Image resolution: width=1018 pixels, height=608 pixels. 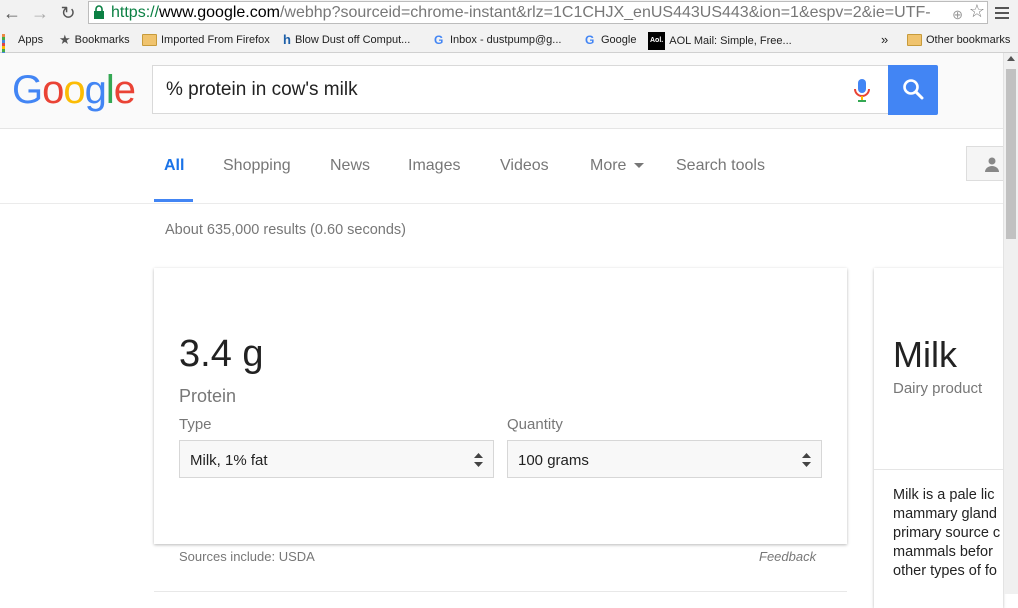 What do you see at coordinates (257, 166) in the screenshot?
I see `tab-shopping: Shopping` at bounding box center [257, 166].